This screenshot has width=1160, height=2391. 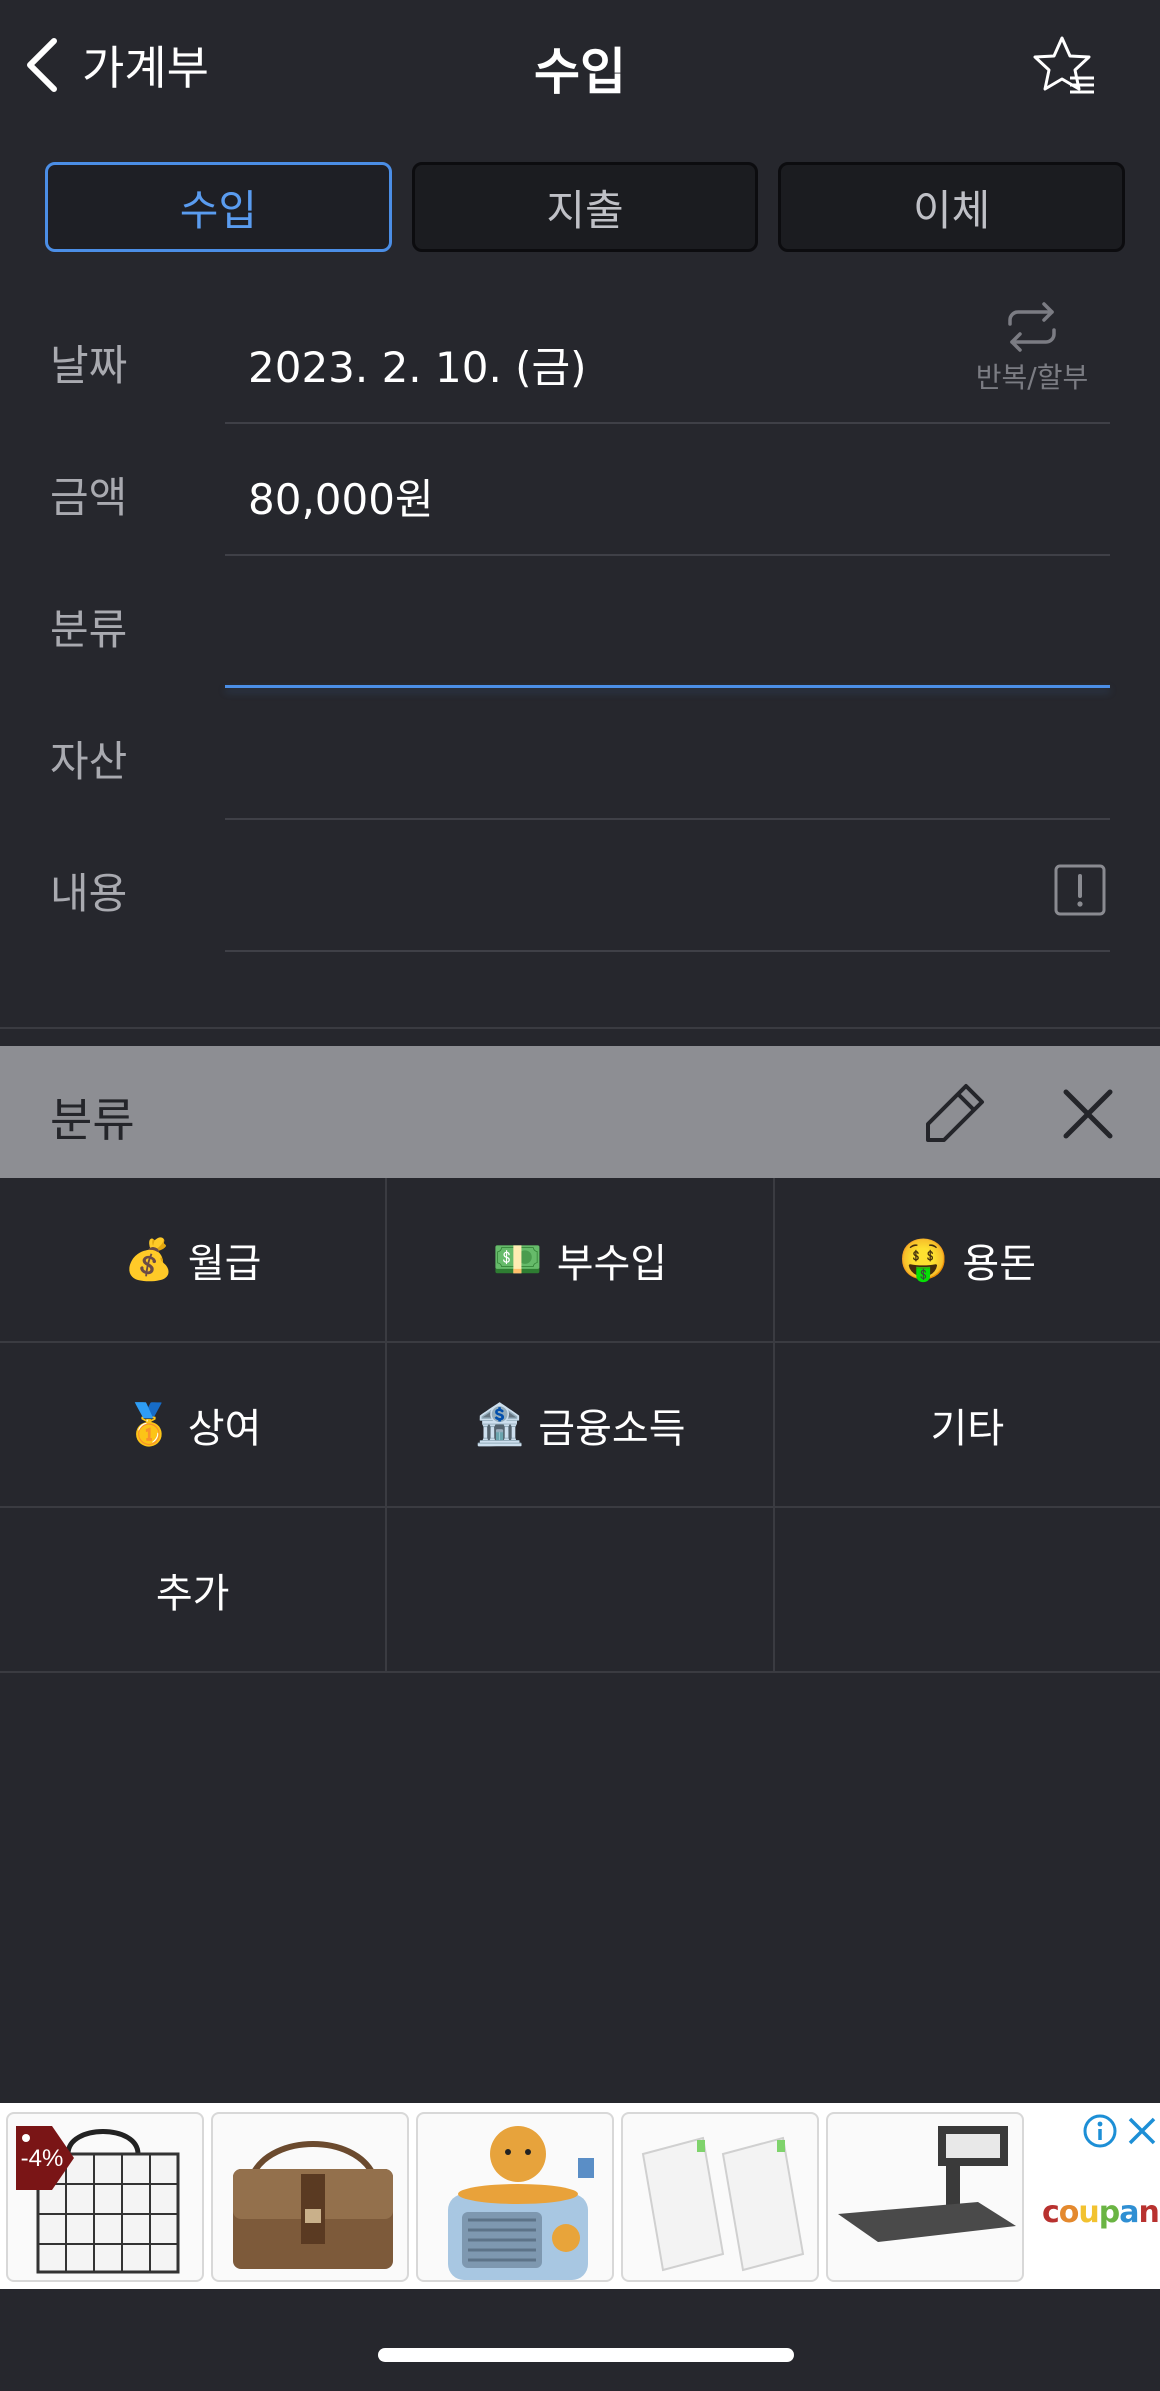 I want to click on divider, so click(x=667, y=951).